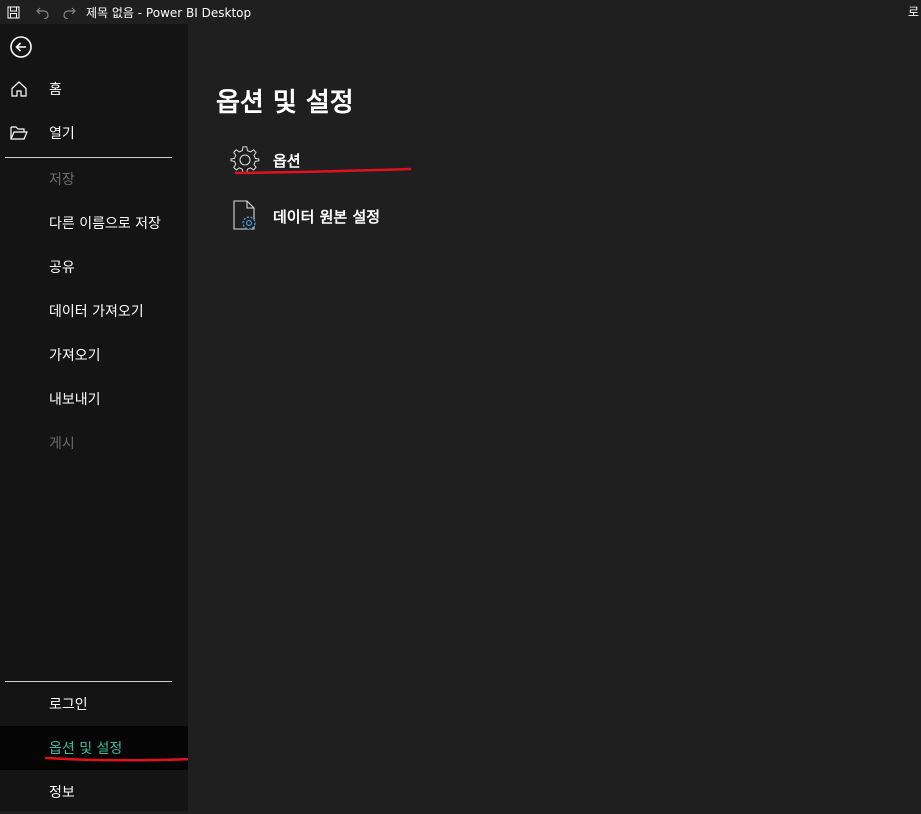  What do you see at coordinates (94, 89) in the screenshot?
I see `nav-item-home: 홈` at bounding box center [94, 89].